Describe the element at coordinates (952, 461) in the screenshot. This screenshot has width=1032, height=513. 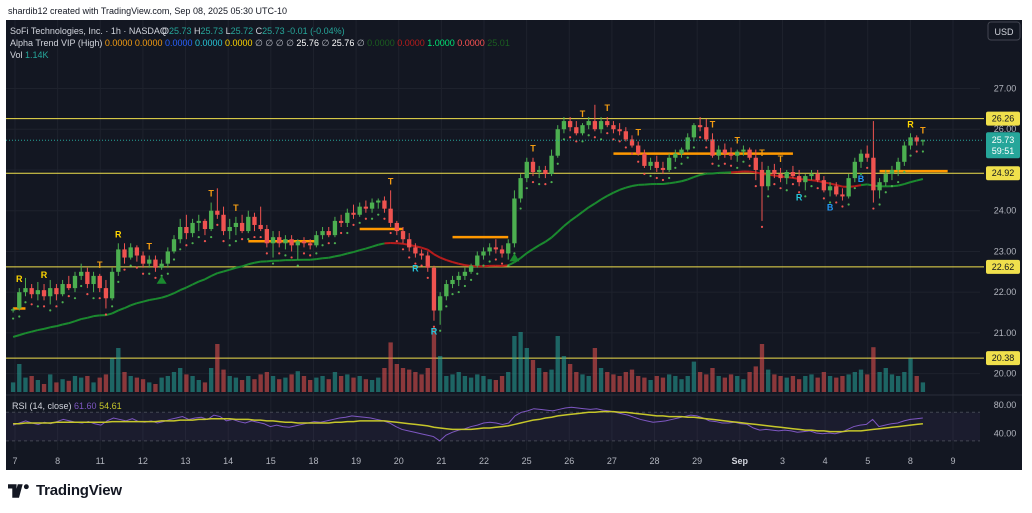
I see `time-tick-label: 9` at that location.